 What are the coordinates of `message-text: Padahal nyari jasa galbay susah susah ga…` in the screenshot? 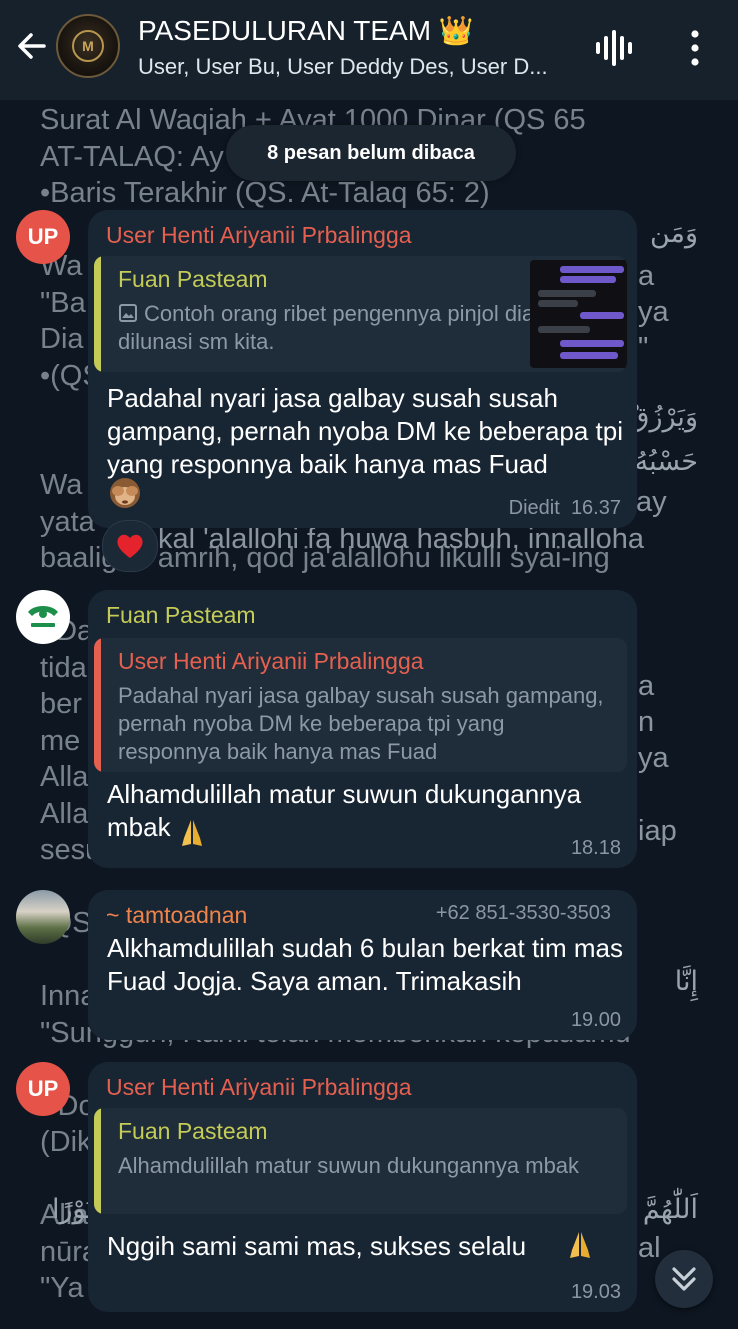 It's located at (367, 431).